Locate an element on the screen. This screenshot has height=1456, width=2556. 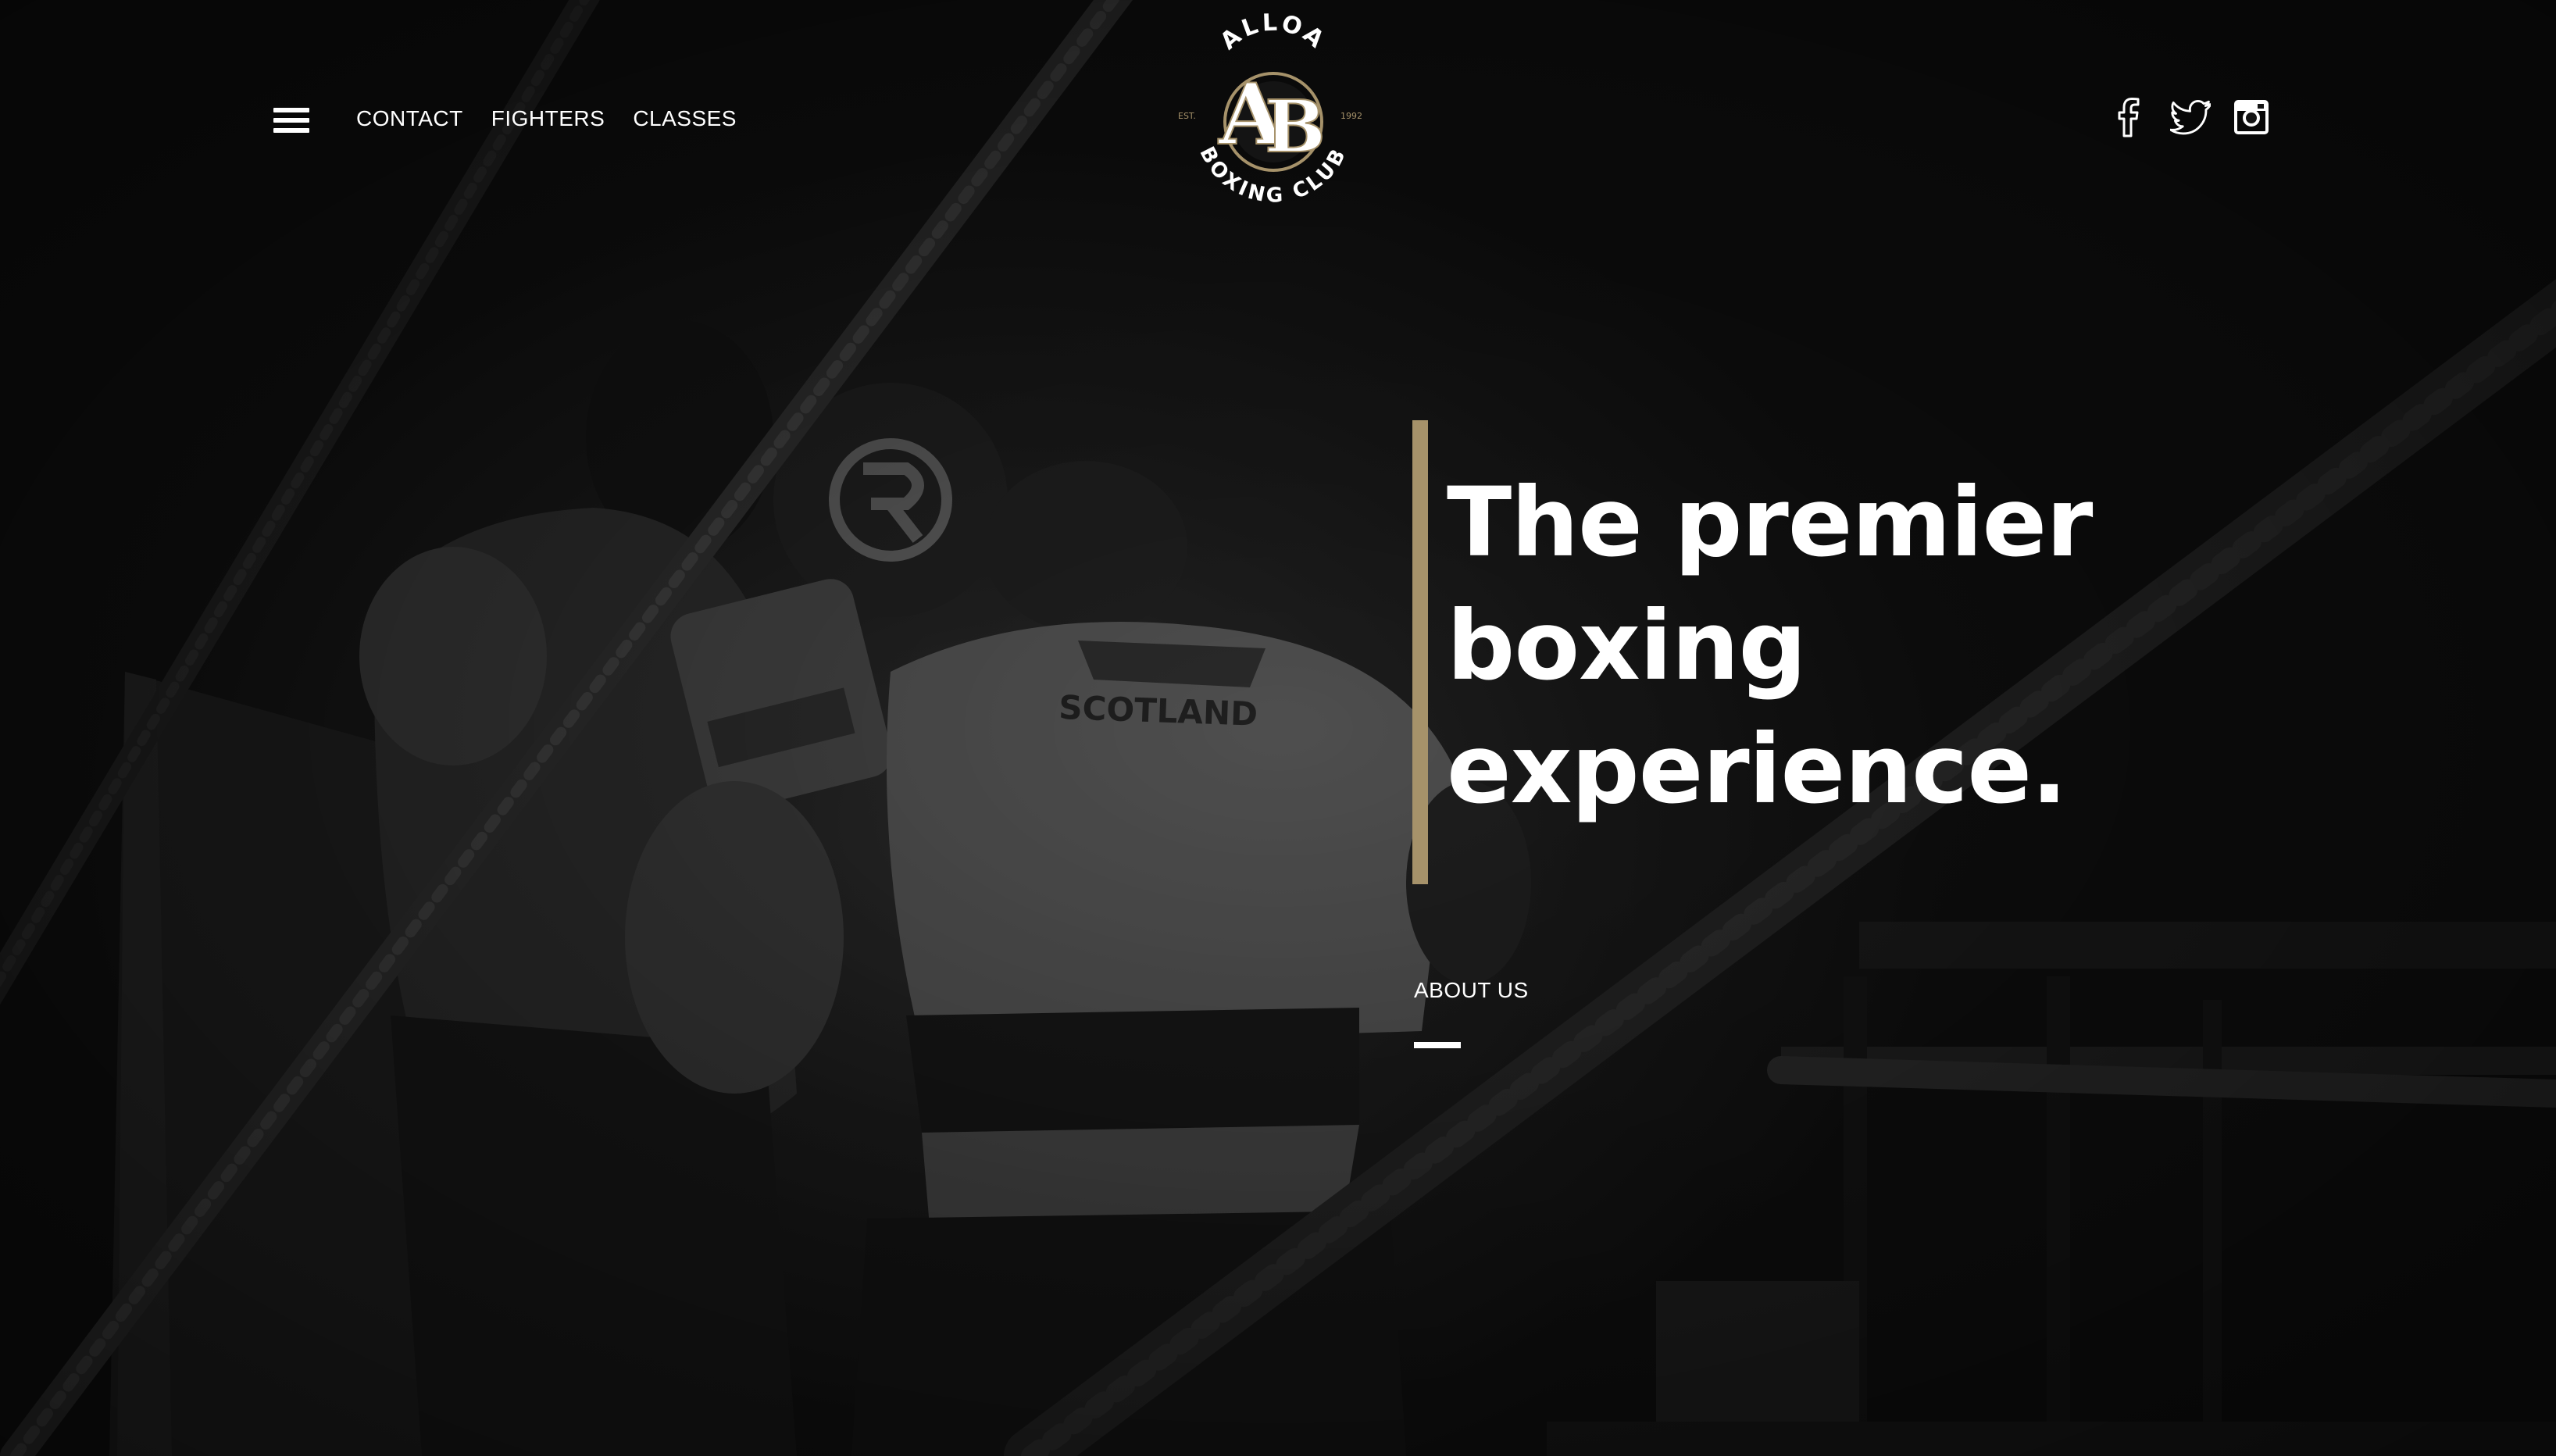
social-links is located at coordinates (2190, 117).